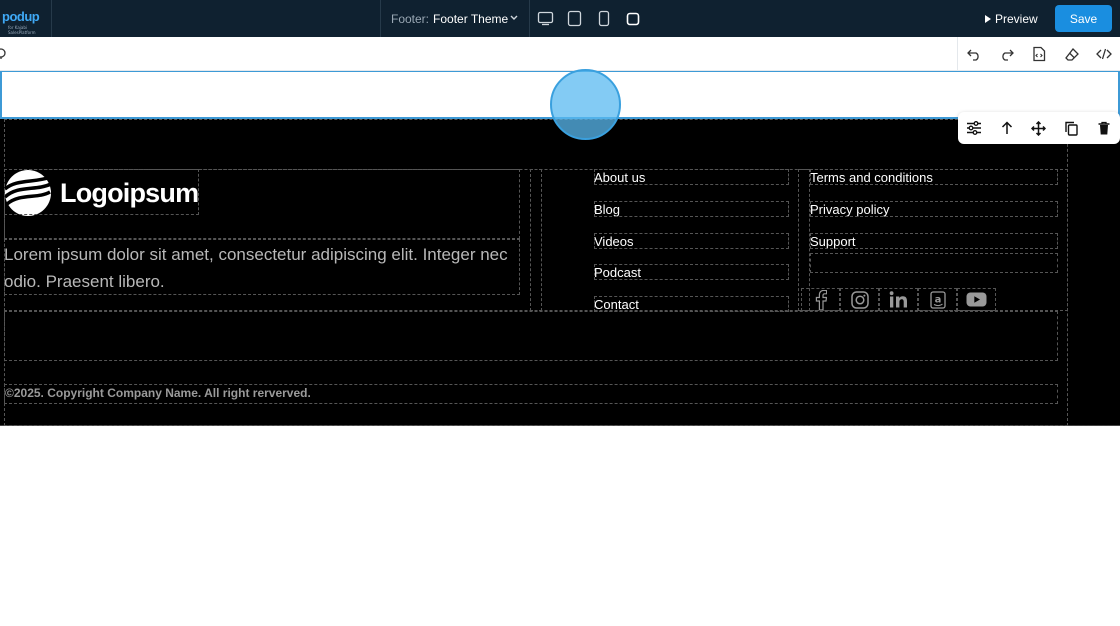 Image resolution: width=1120 pixels, height=626 pixels. I want to click on sliders-icon, so click(974, 128).